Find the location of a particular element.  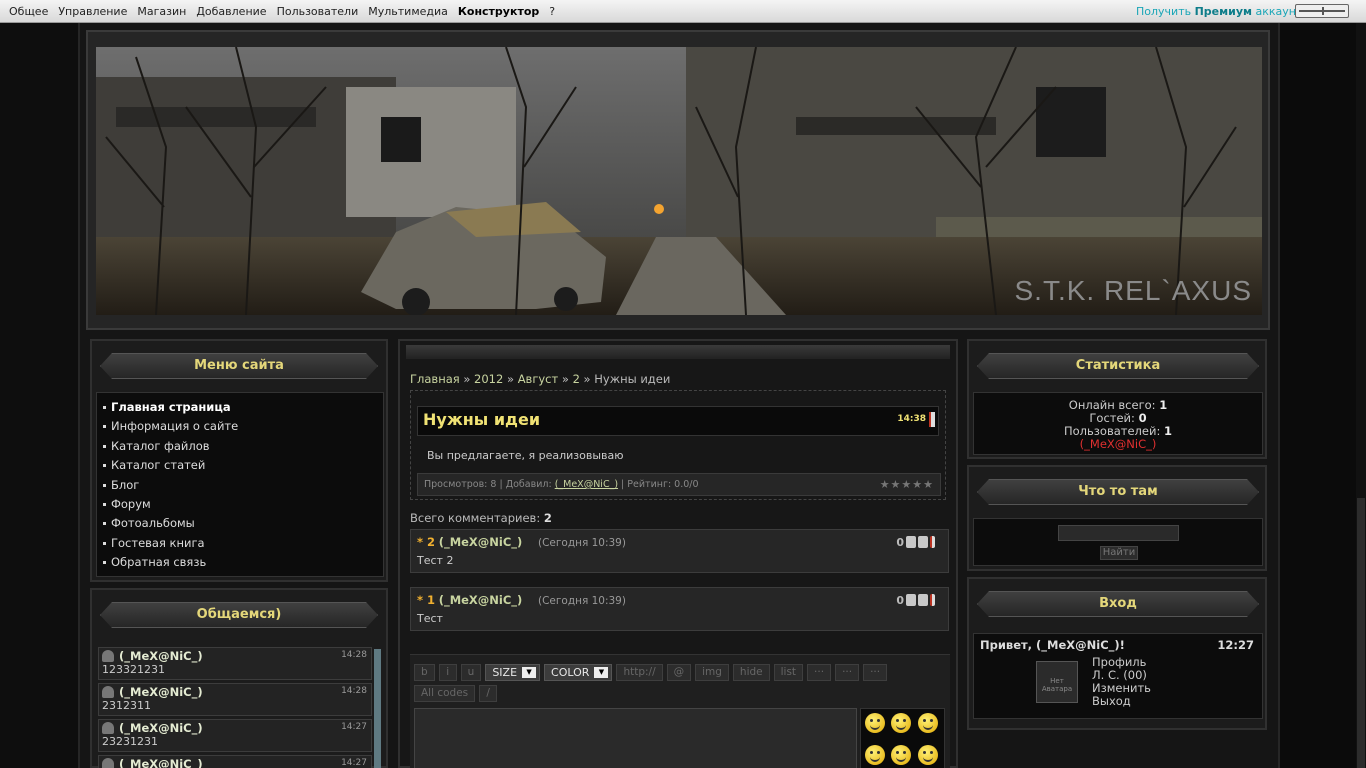

menu-item-articles: Каталог статей is located at coordinates (243, 465).